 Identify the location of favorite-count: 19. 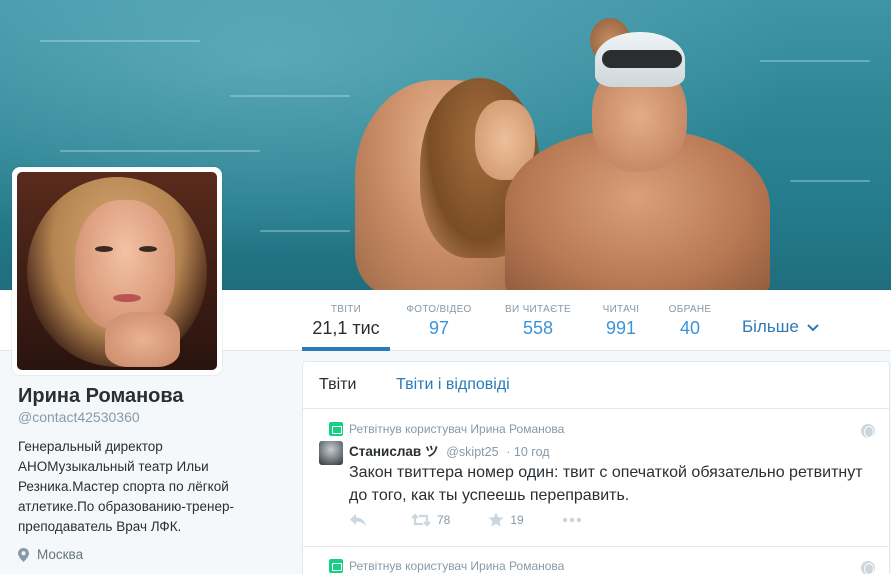
(517, 519).